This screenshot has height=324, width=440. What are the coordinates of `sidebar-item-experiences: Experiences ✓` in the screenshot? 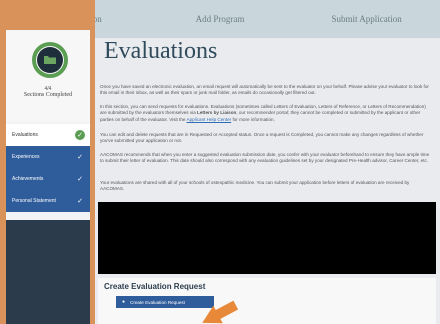 It's located at (48, 157).